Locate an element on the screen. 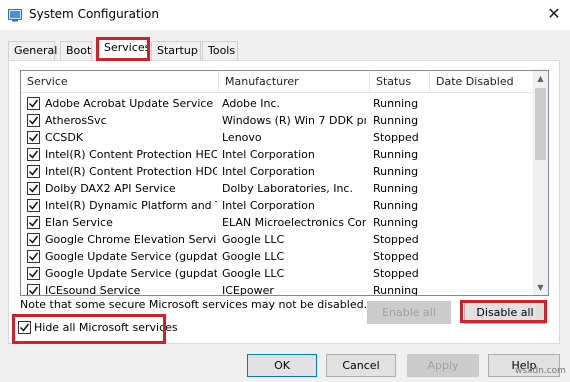  service-name: Dolby DAX2 API Service is located at coordinates (110, 188).